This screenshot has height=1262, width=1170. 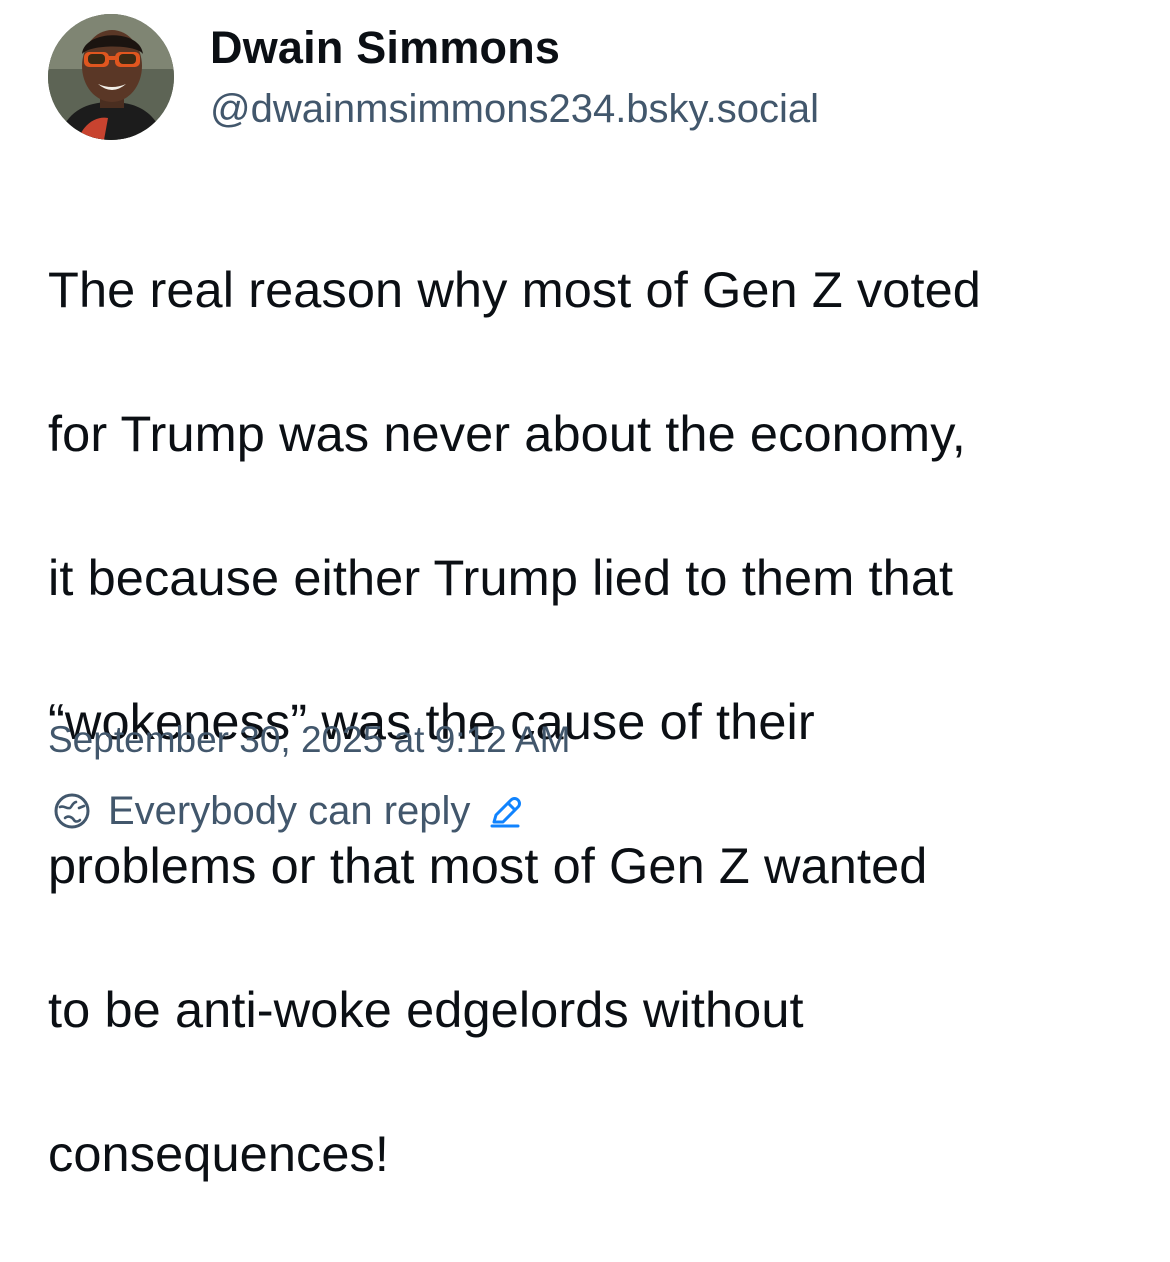 What do you see at coordinates (514, 48) in the screenshot?
I see `author-display-name: Dwain Simmons` at bounding box center [514, 48].